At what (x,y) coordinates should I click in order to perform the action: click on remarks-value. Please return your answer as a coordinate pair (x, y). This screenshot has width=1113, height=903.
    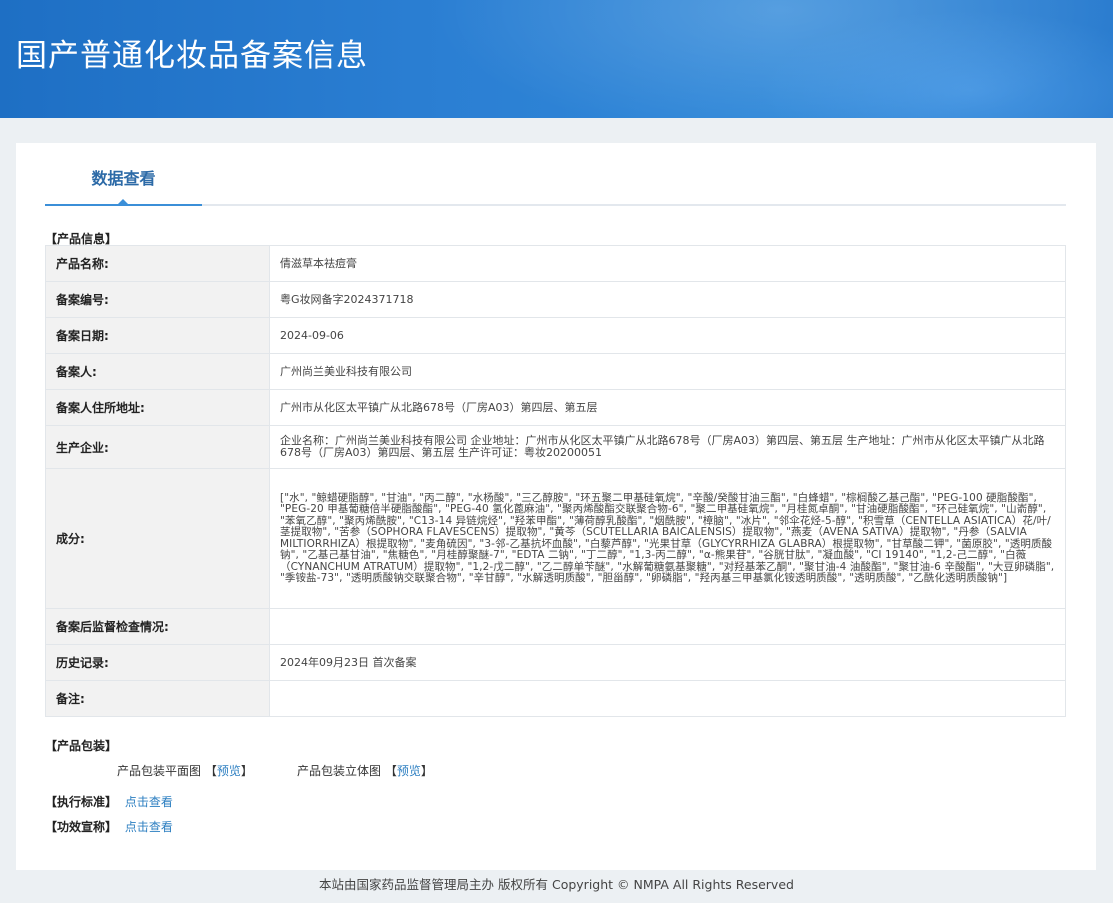
    Looking at the image, I should click on (667, 698).